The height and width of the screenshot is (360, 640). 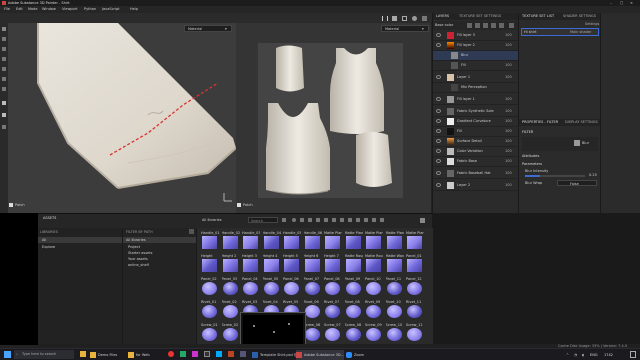 What do you see at coordinates (555, 176) in the screenshot?
I see `blur-intensity-slider` at bounding box center [555, 176].